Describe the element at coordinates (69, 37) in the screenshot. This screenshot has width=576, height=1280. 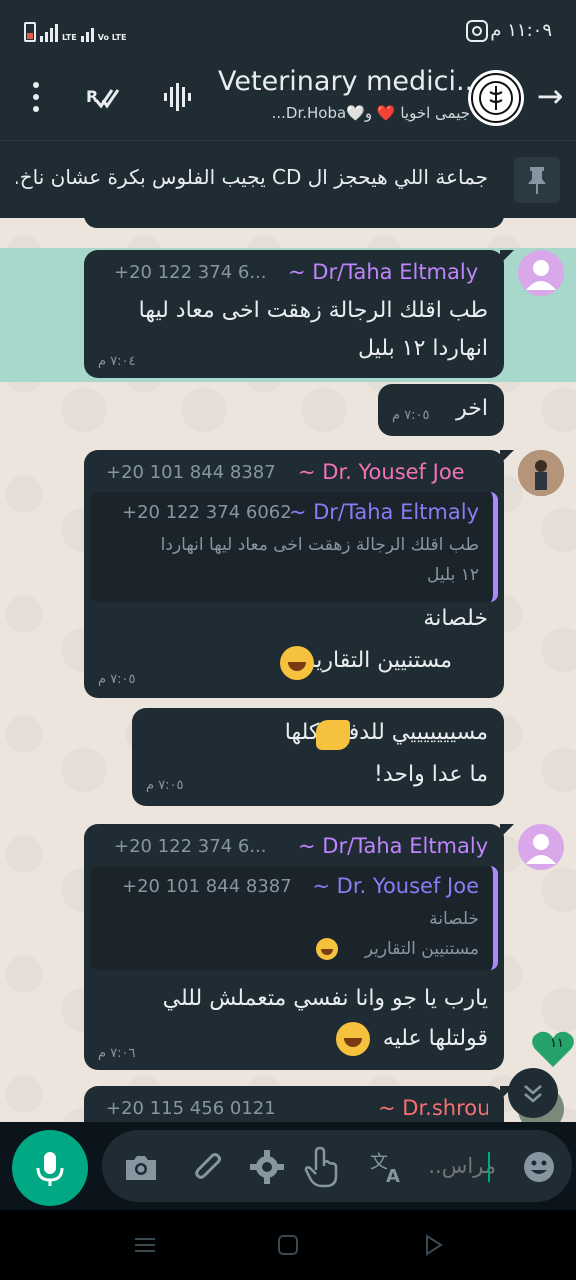
I see `network-label: LTE` at that location.